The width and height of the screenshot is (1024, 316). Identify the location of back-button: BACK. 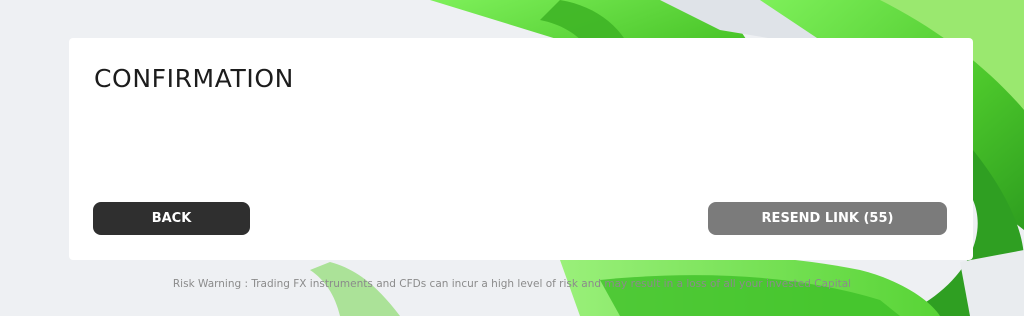
(171, 218).